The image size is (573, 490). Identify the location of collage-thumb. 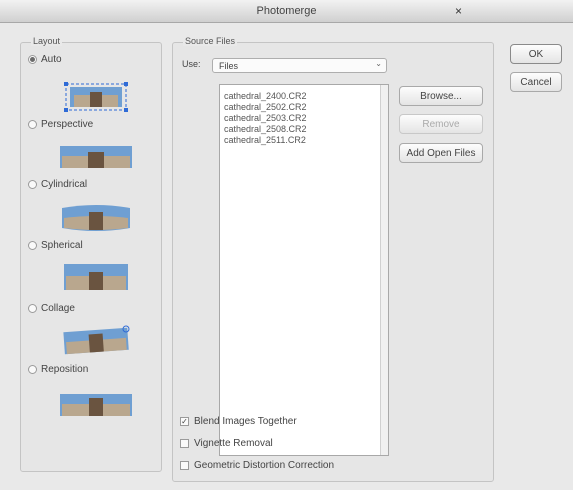
(96, 340).